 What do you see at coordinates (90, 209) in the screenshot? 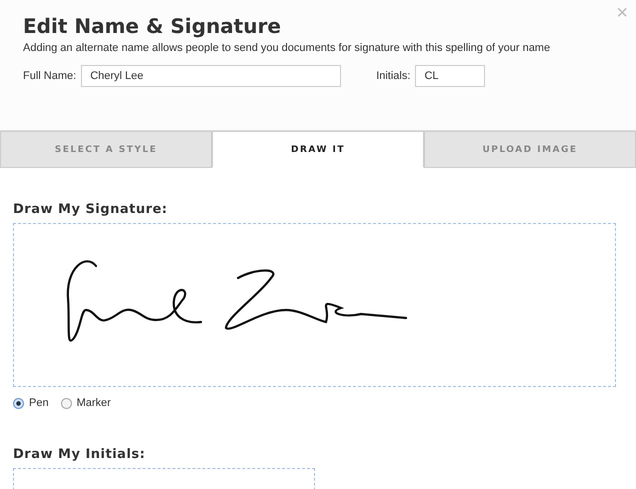
I see `section-heading: Draw My Signature:` at bounding box center [90, 209].